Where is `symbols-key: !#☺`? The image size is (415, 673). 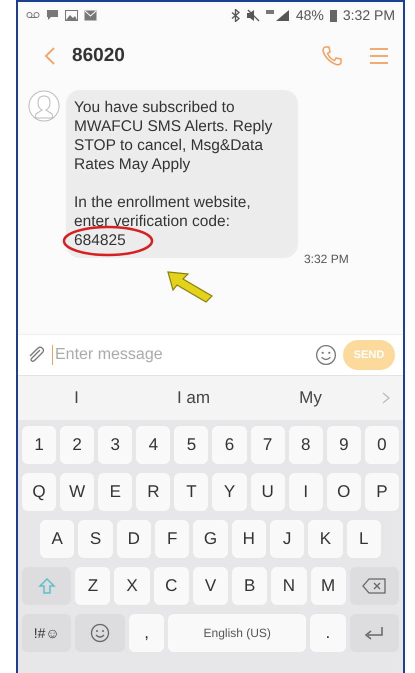 symbols-key: !#☺ is located at coordinates (47, 633).